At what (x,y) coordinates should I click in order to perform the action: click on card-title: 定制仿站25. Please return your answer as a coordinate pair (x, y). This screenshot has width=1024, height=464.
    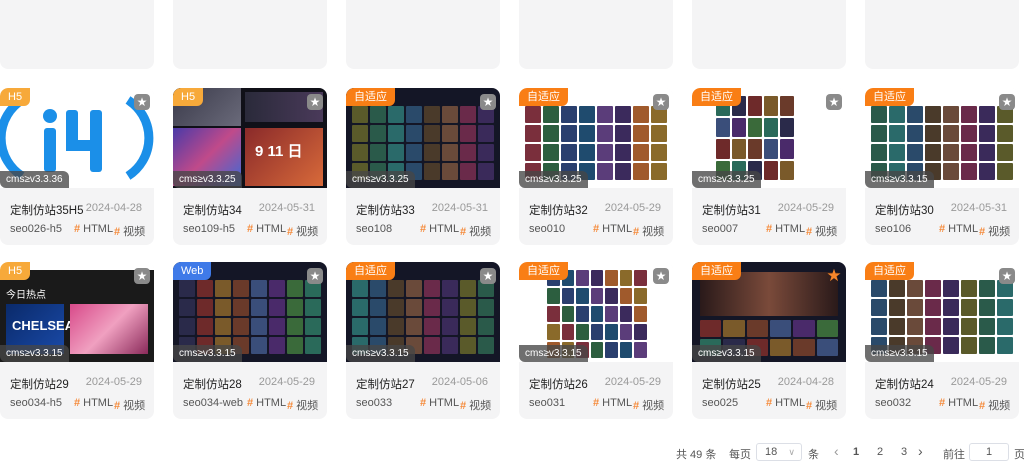
    Looking at the image, I should click on (731, 384).